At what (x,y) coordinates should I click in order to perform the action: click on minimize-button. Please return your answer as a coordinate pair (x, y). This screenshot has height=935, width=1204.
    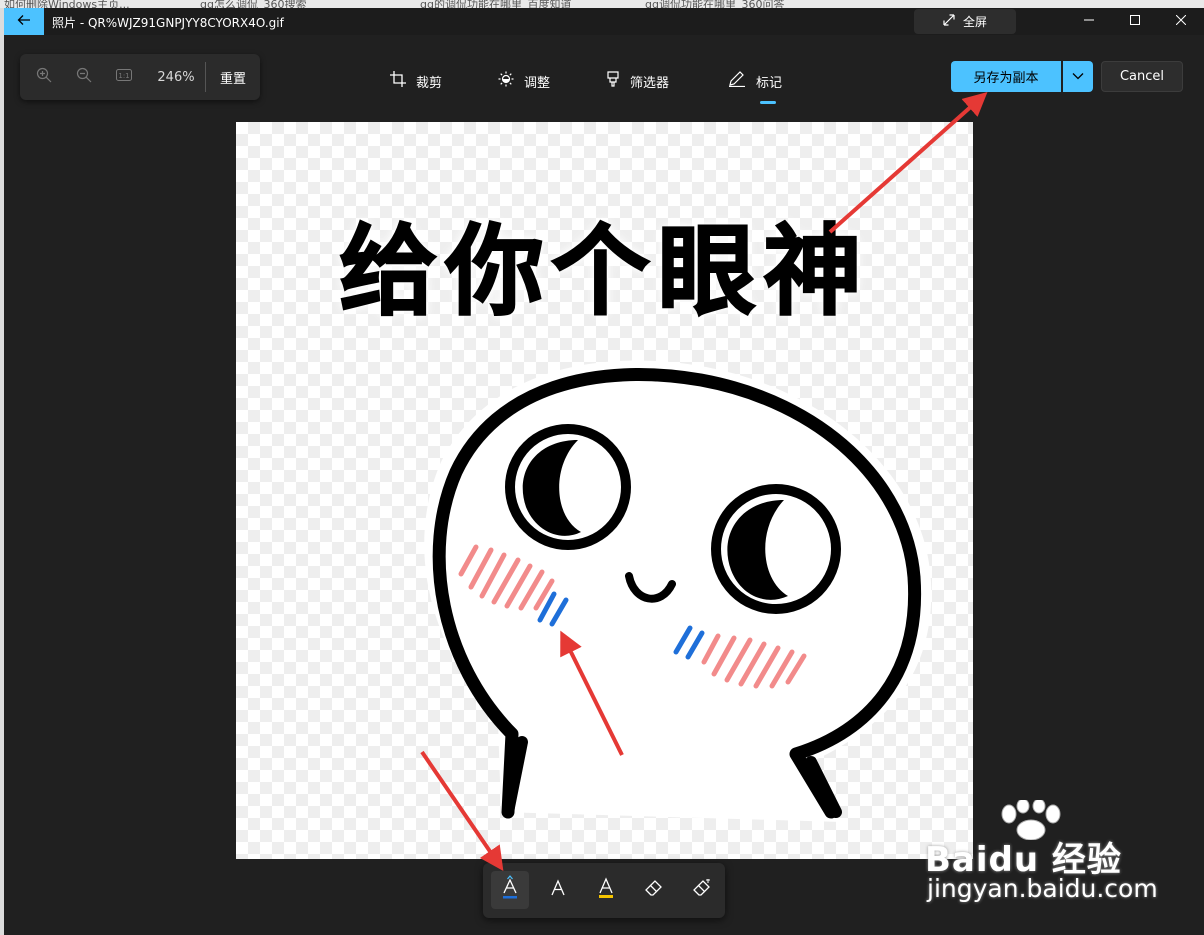
    Looking at the image, I should click on (1089, 21).